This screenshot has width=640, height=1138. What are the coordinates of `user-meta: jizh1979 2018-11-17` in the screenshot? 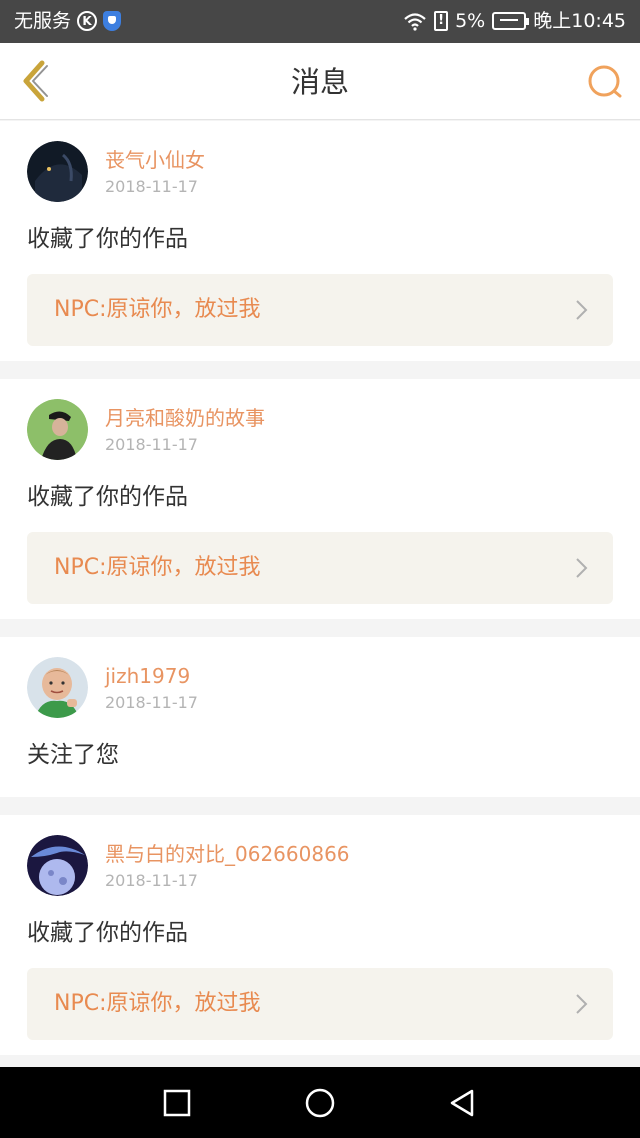 It's located at (151, 685).